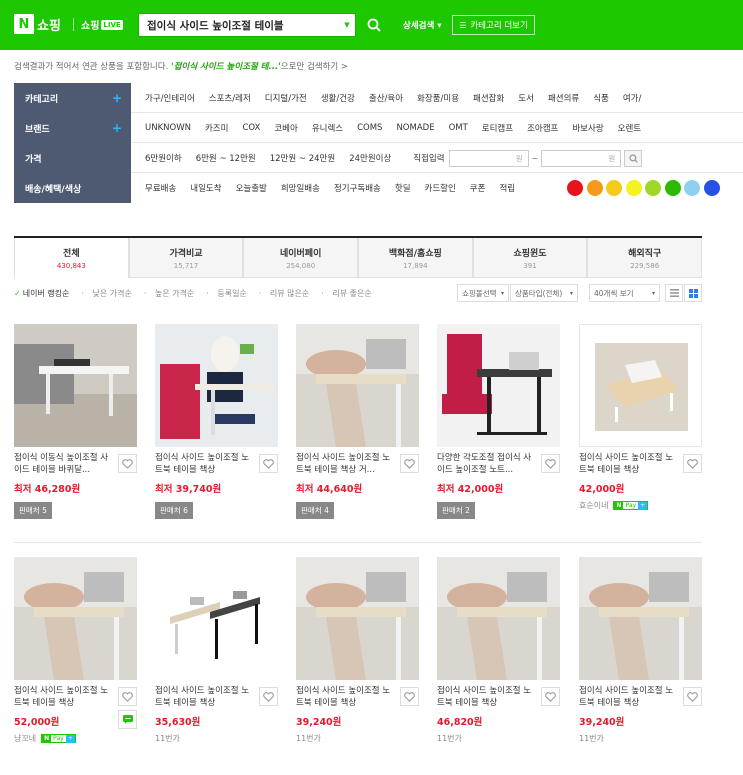  What do you see at coordinates (251, 188) in the screenshot?
I see `delivery-filter-item: 오늘출발` at bounding box center [251, 188].